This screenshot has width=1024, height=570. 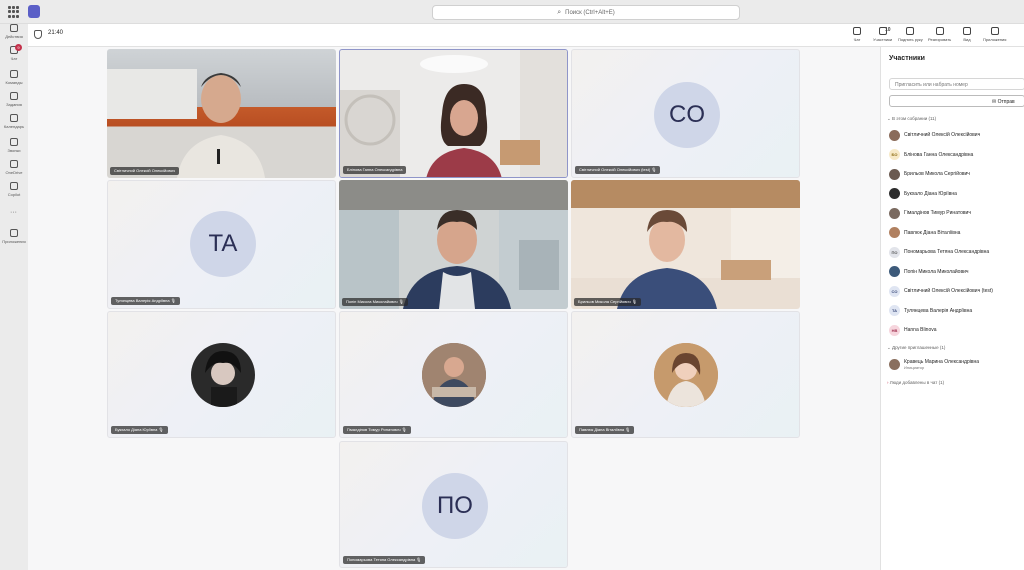 What do you see at coordinates (14, 164) in the screenshot?
I see `cloud-icon` at bounding box center [14, 164].